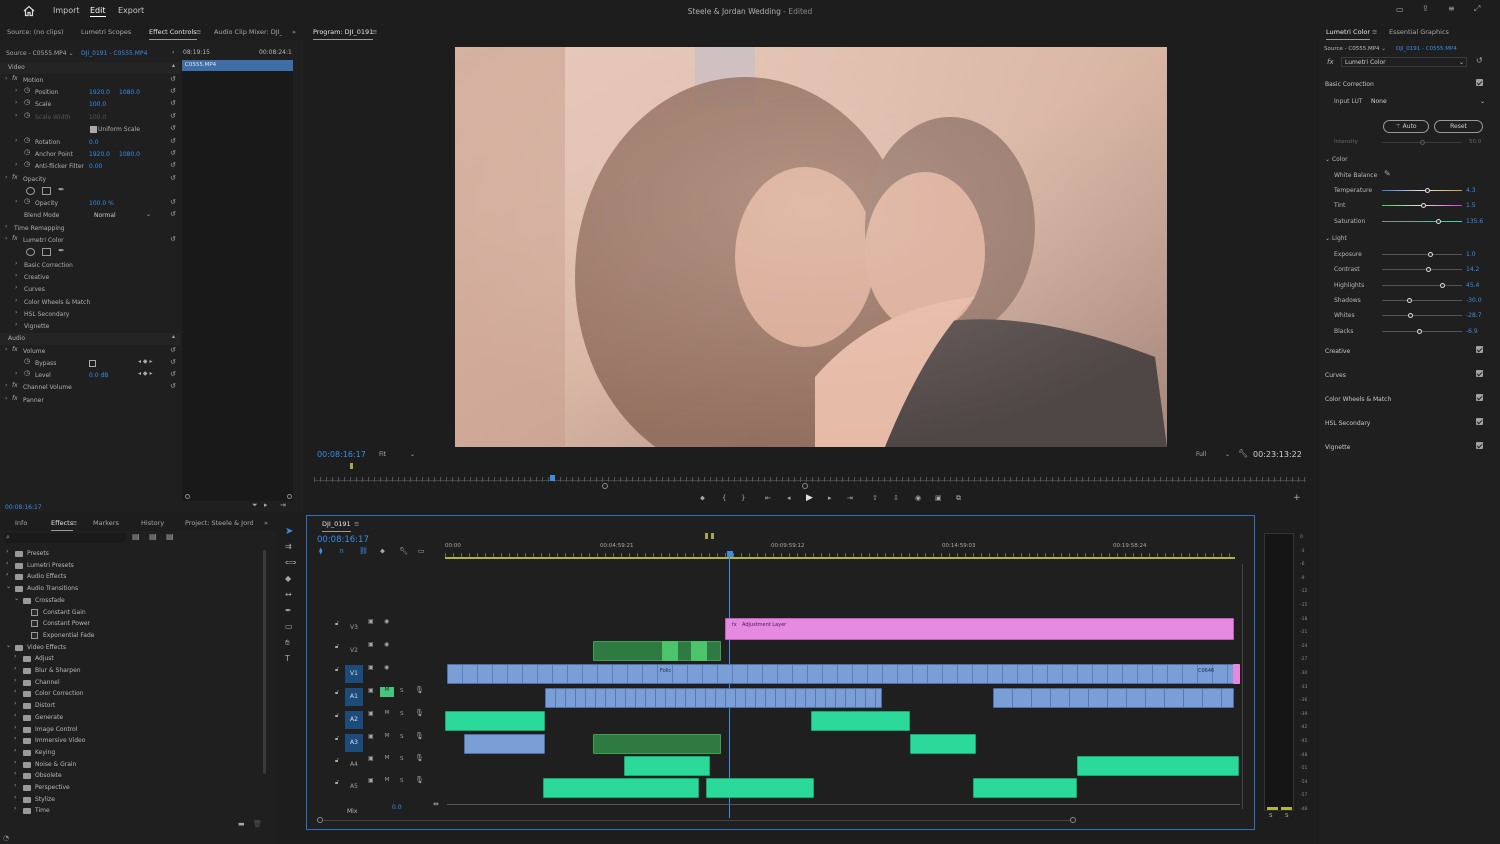 Image resolution: width=1500 pixels, height=844 pixels. I want to click on lumetri-section-heading: Curves, so click(1335, 375).